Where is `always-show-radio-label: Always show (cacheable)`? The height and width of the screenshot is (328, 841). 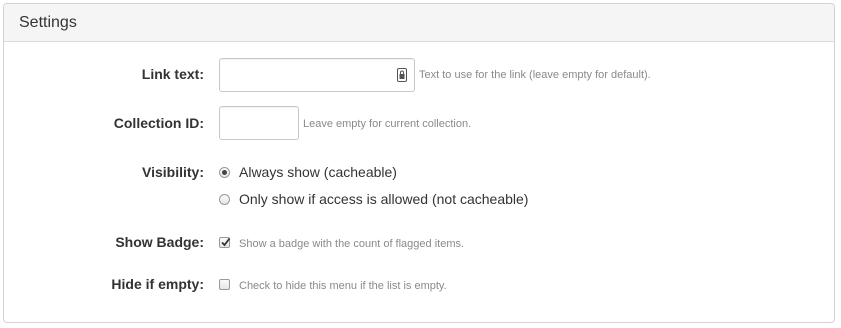
always-show-radio-label: Always show (cacheable) is located at coordinates (318, 172).